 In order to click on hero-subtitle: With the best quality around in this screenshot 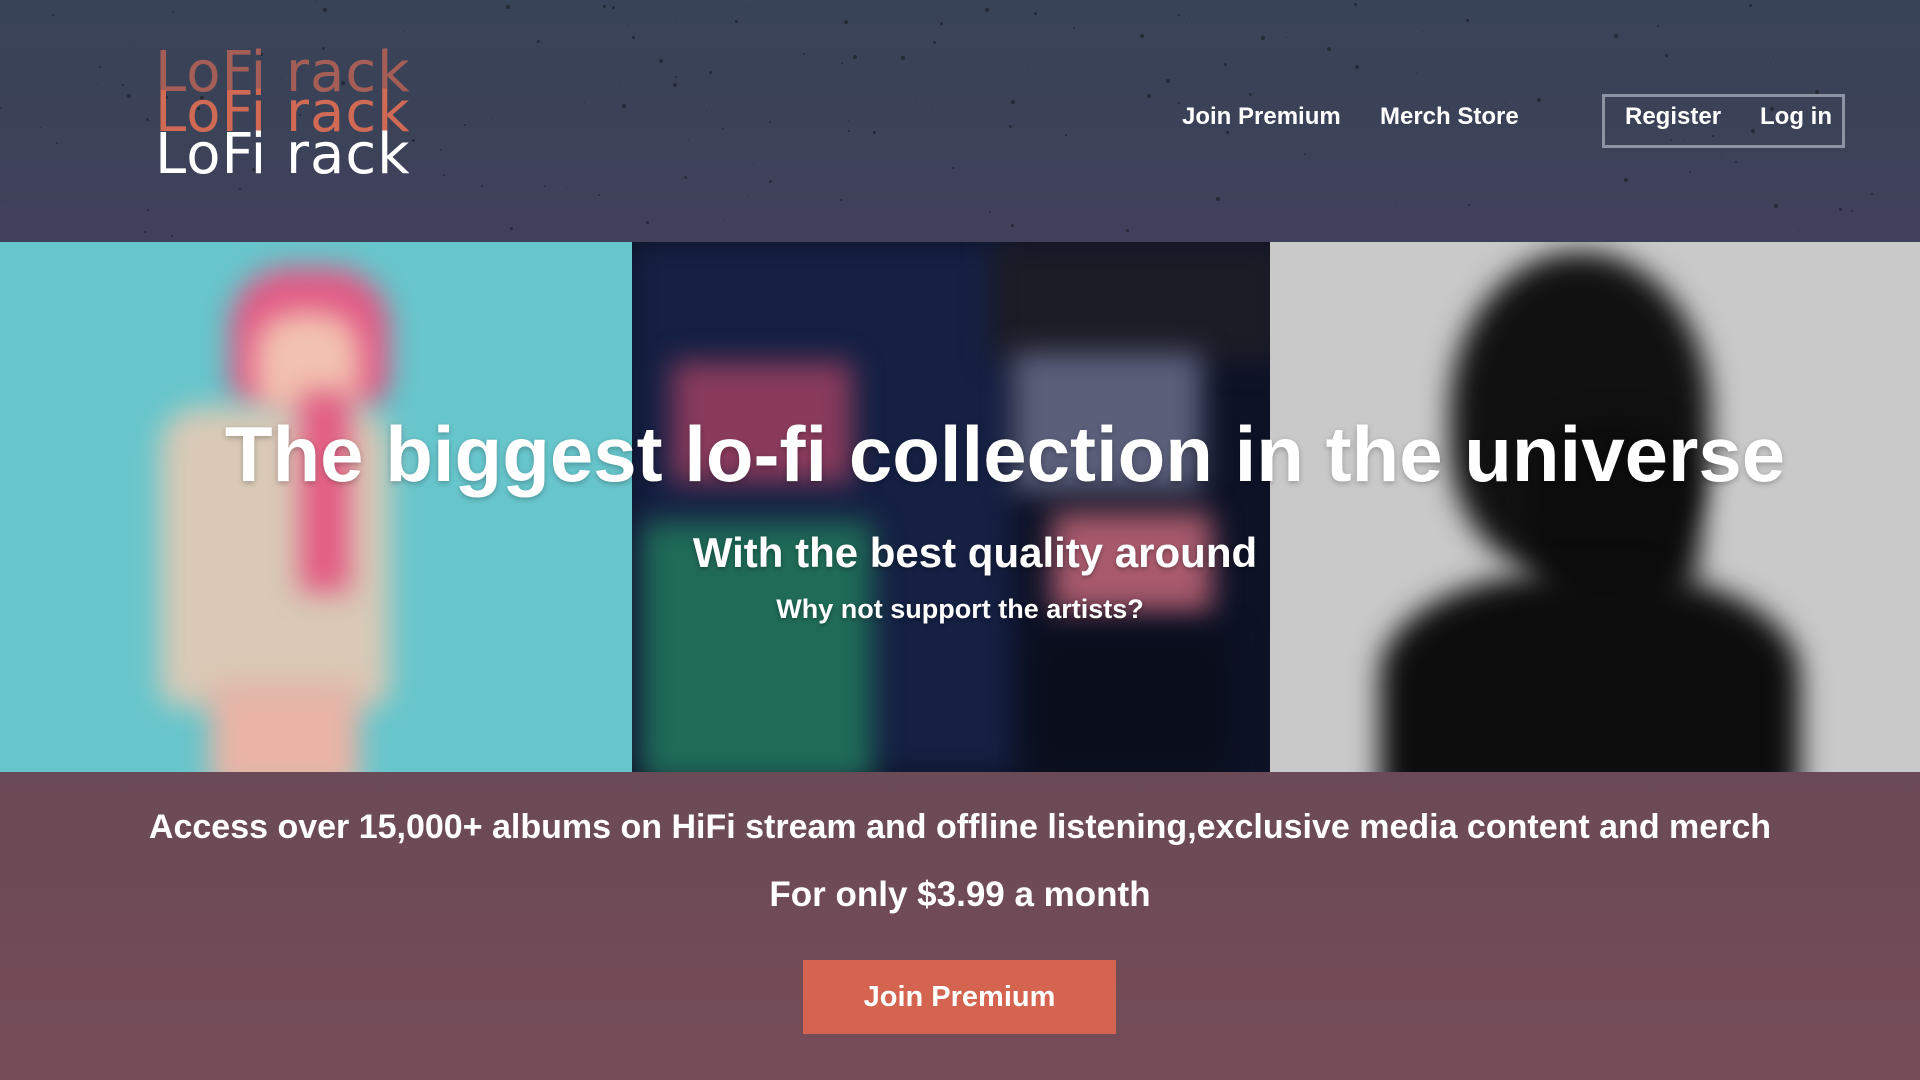, I will do `click(975, 552)`.